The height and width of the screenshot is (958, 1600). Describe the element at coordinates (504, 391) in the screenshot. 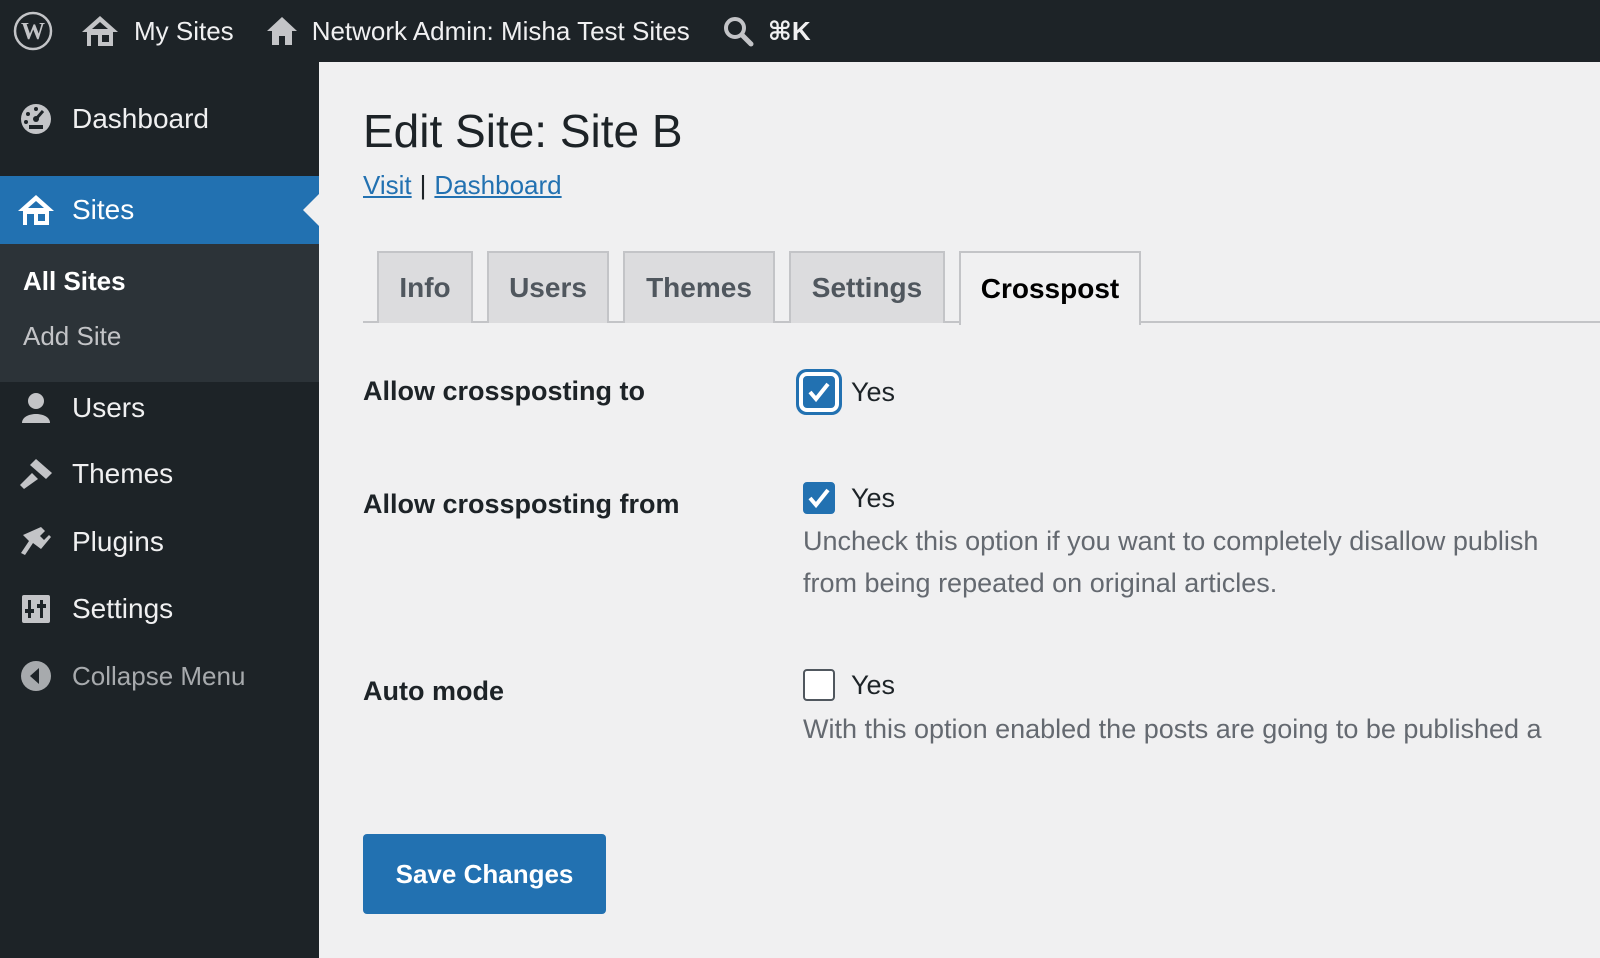

I see `allow-crossposting-to-label: Allow crossposting to` at that location.